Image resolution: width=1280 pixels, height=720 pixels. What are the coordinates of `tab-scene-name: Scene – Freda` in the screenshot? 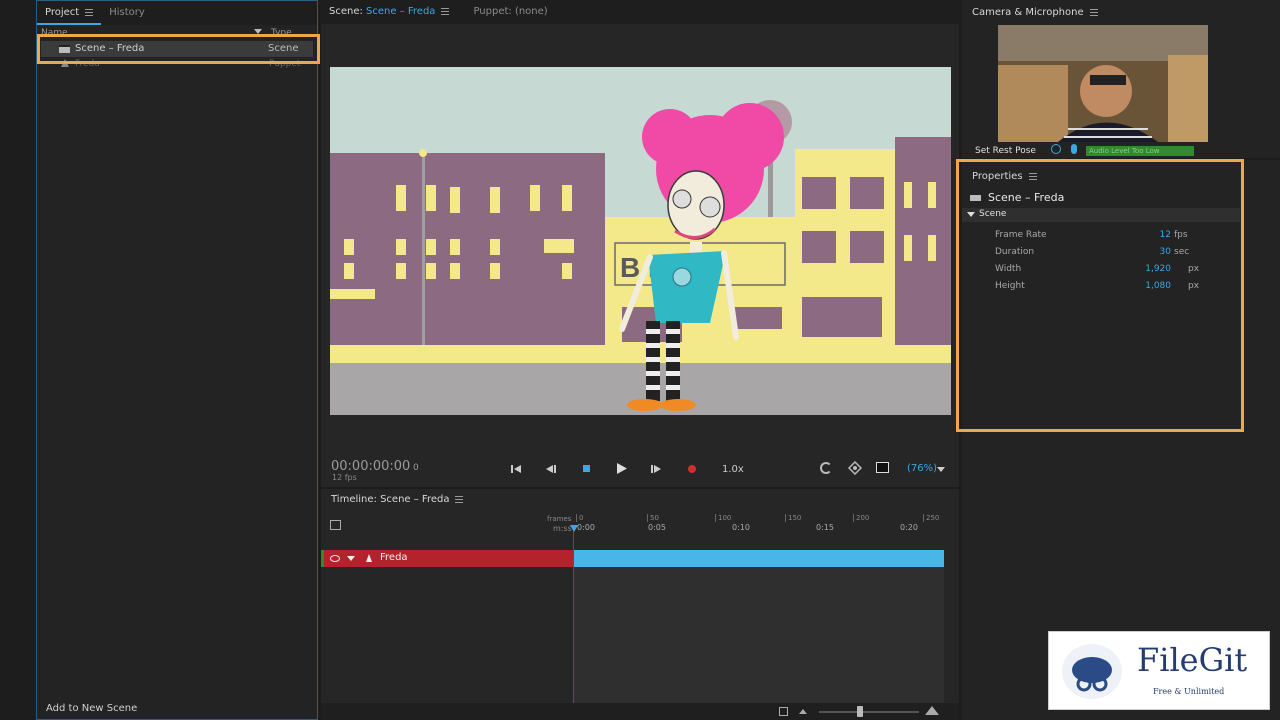 It's located at (401, 11).